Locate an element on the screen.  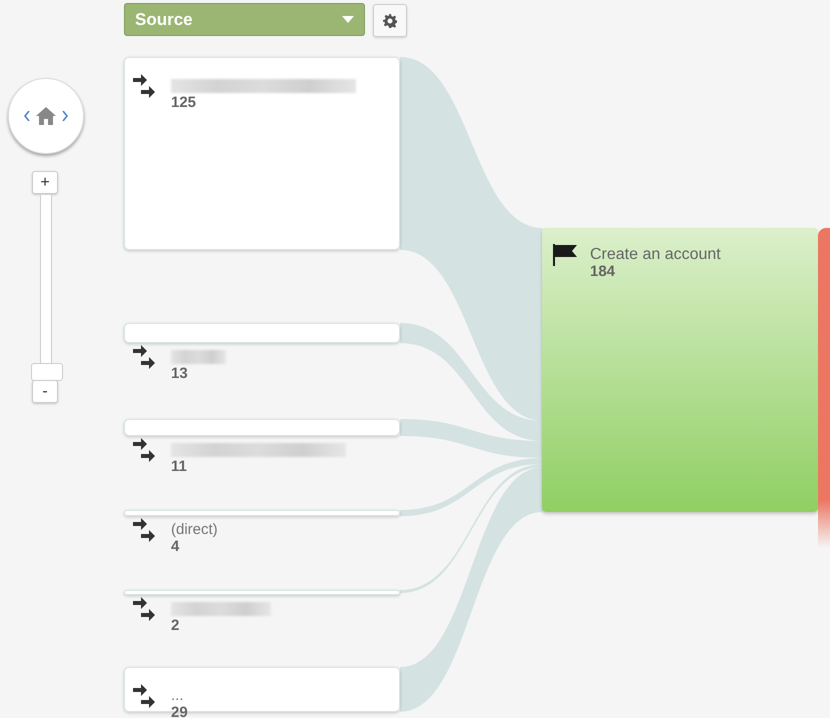
node-count: 125 is located at coordinates (184, 102).